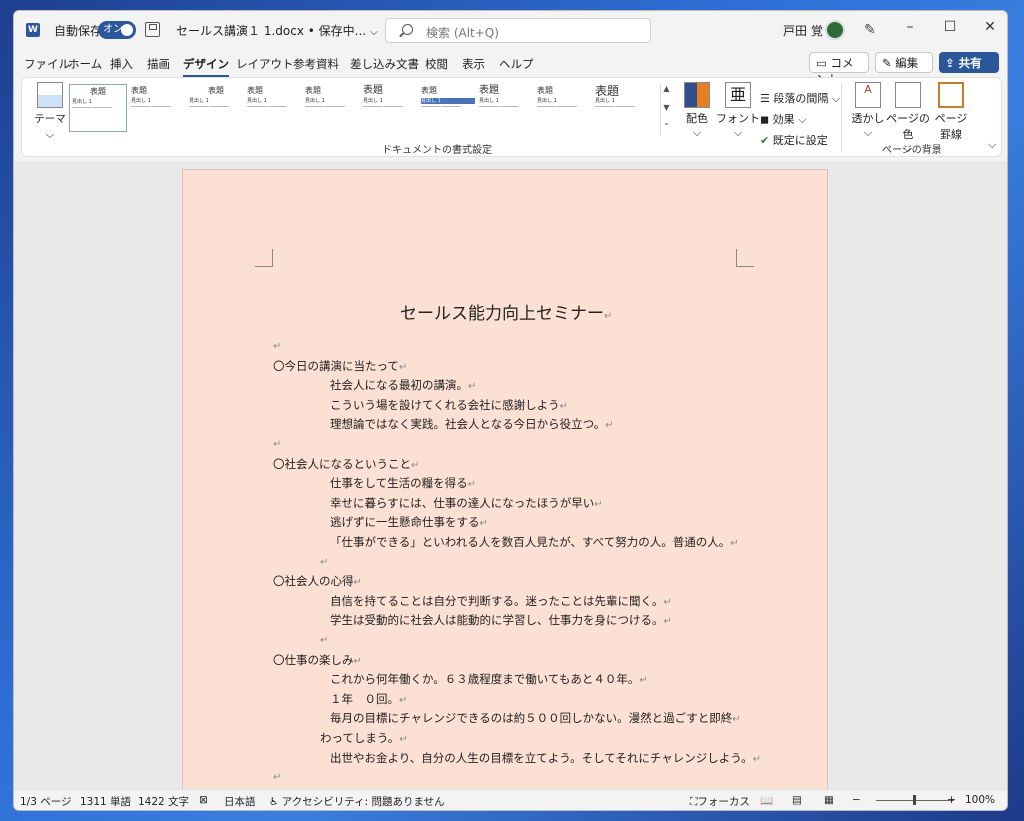 This screenshot has height=821, width=1024. Describe the element at coordinates (951, 800) in the screenshot. I see `zoom-in-button: +` at that location.